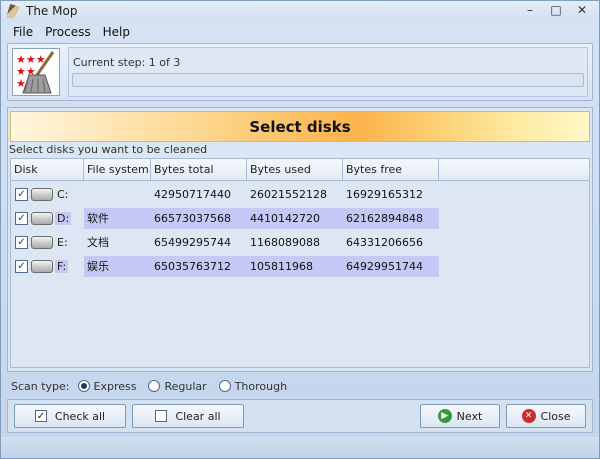 This screenshot has width=600, height=459. I want to click on clear-all-button: Clear all, so click(188, 416).